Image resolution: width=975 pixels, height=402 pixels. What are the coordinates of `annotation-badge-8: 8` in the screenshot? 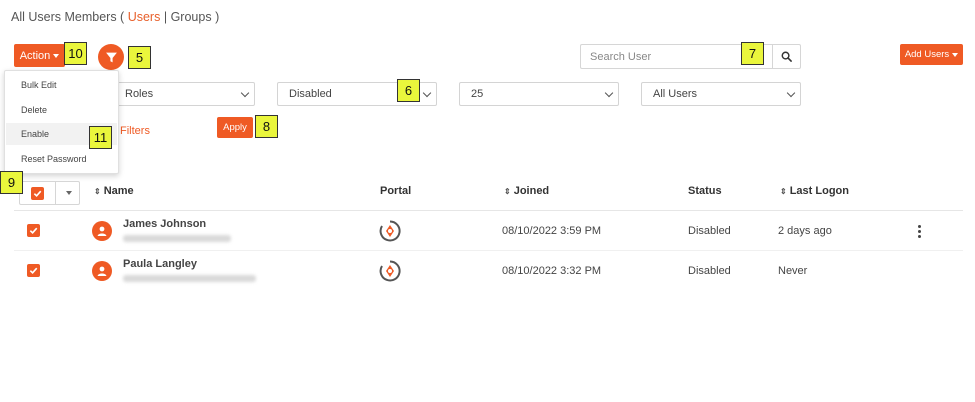 It's located at (266, 126).